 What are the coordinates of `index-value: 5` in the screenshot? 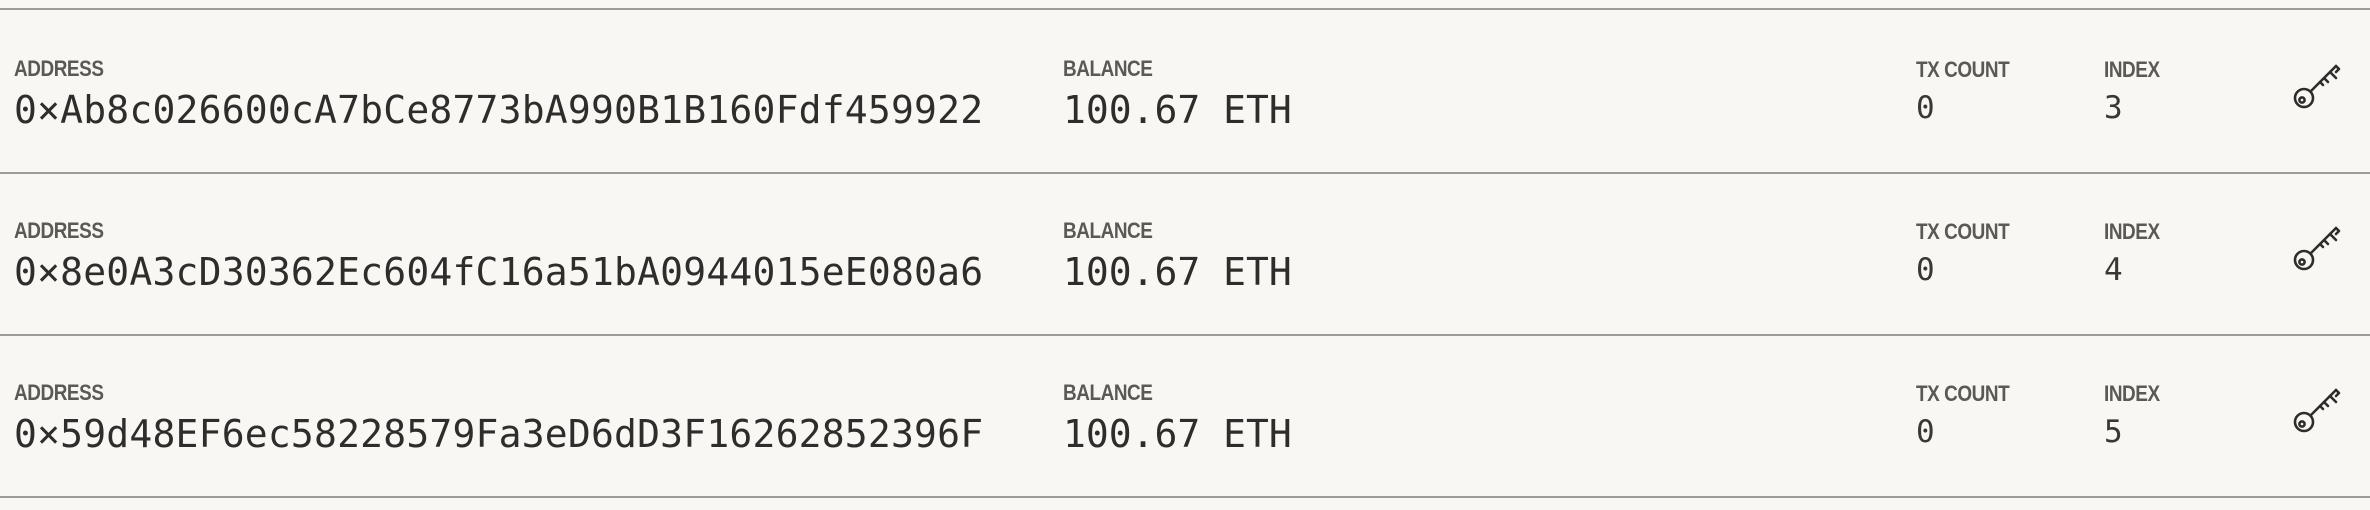 It's located at (2113, 432).